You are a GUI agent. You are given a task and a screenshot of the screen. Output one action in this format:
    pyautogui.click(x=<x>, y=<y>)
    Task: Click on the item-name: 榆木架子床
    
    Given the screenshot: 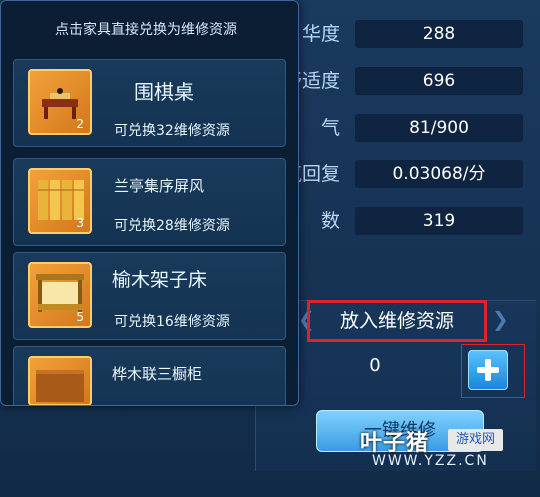 What is the action you would take?
    pyautogui.click(x=160, y=280)
    